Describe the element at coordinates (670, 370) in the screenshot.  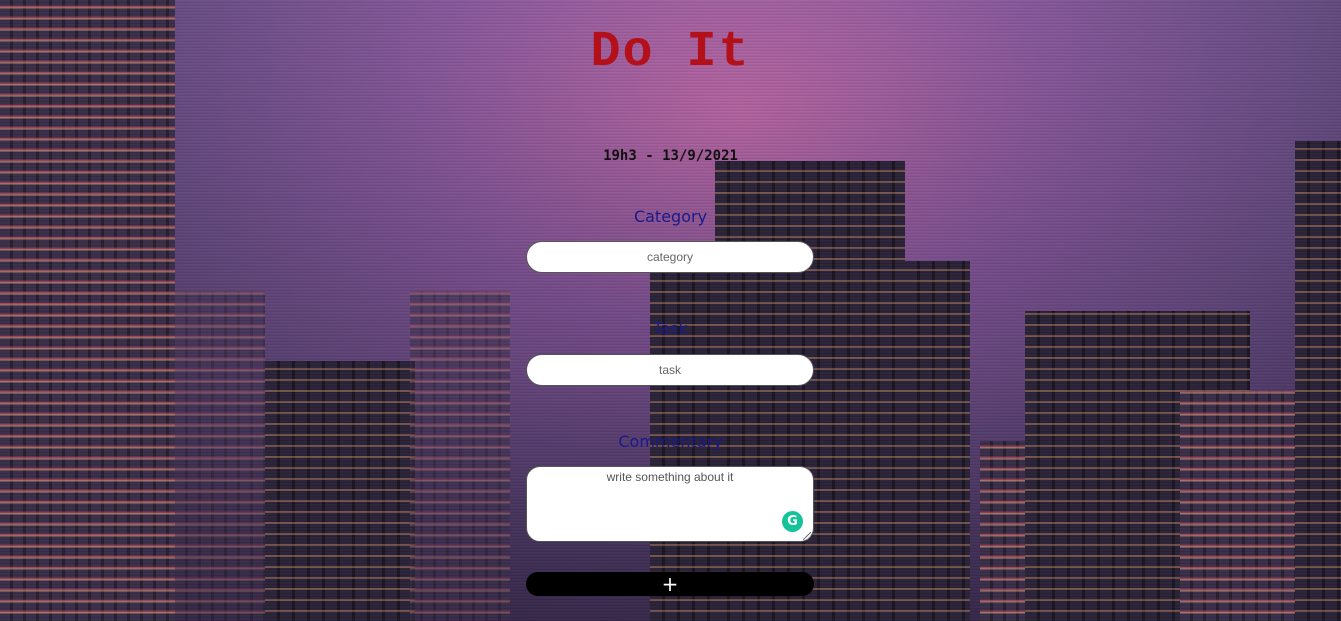
I see `task-input` at that location.